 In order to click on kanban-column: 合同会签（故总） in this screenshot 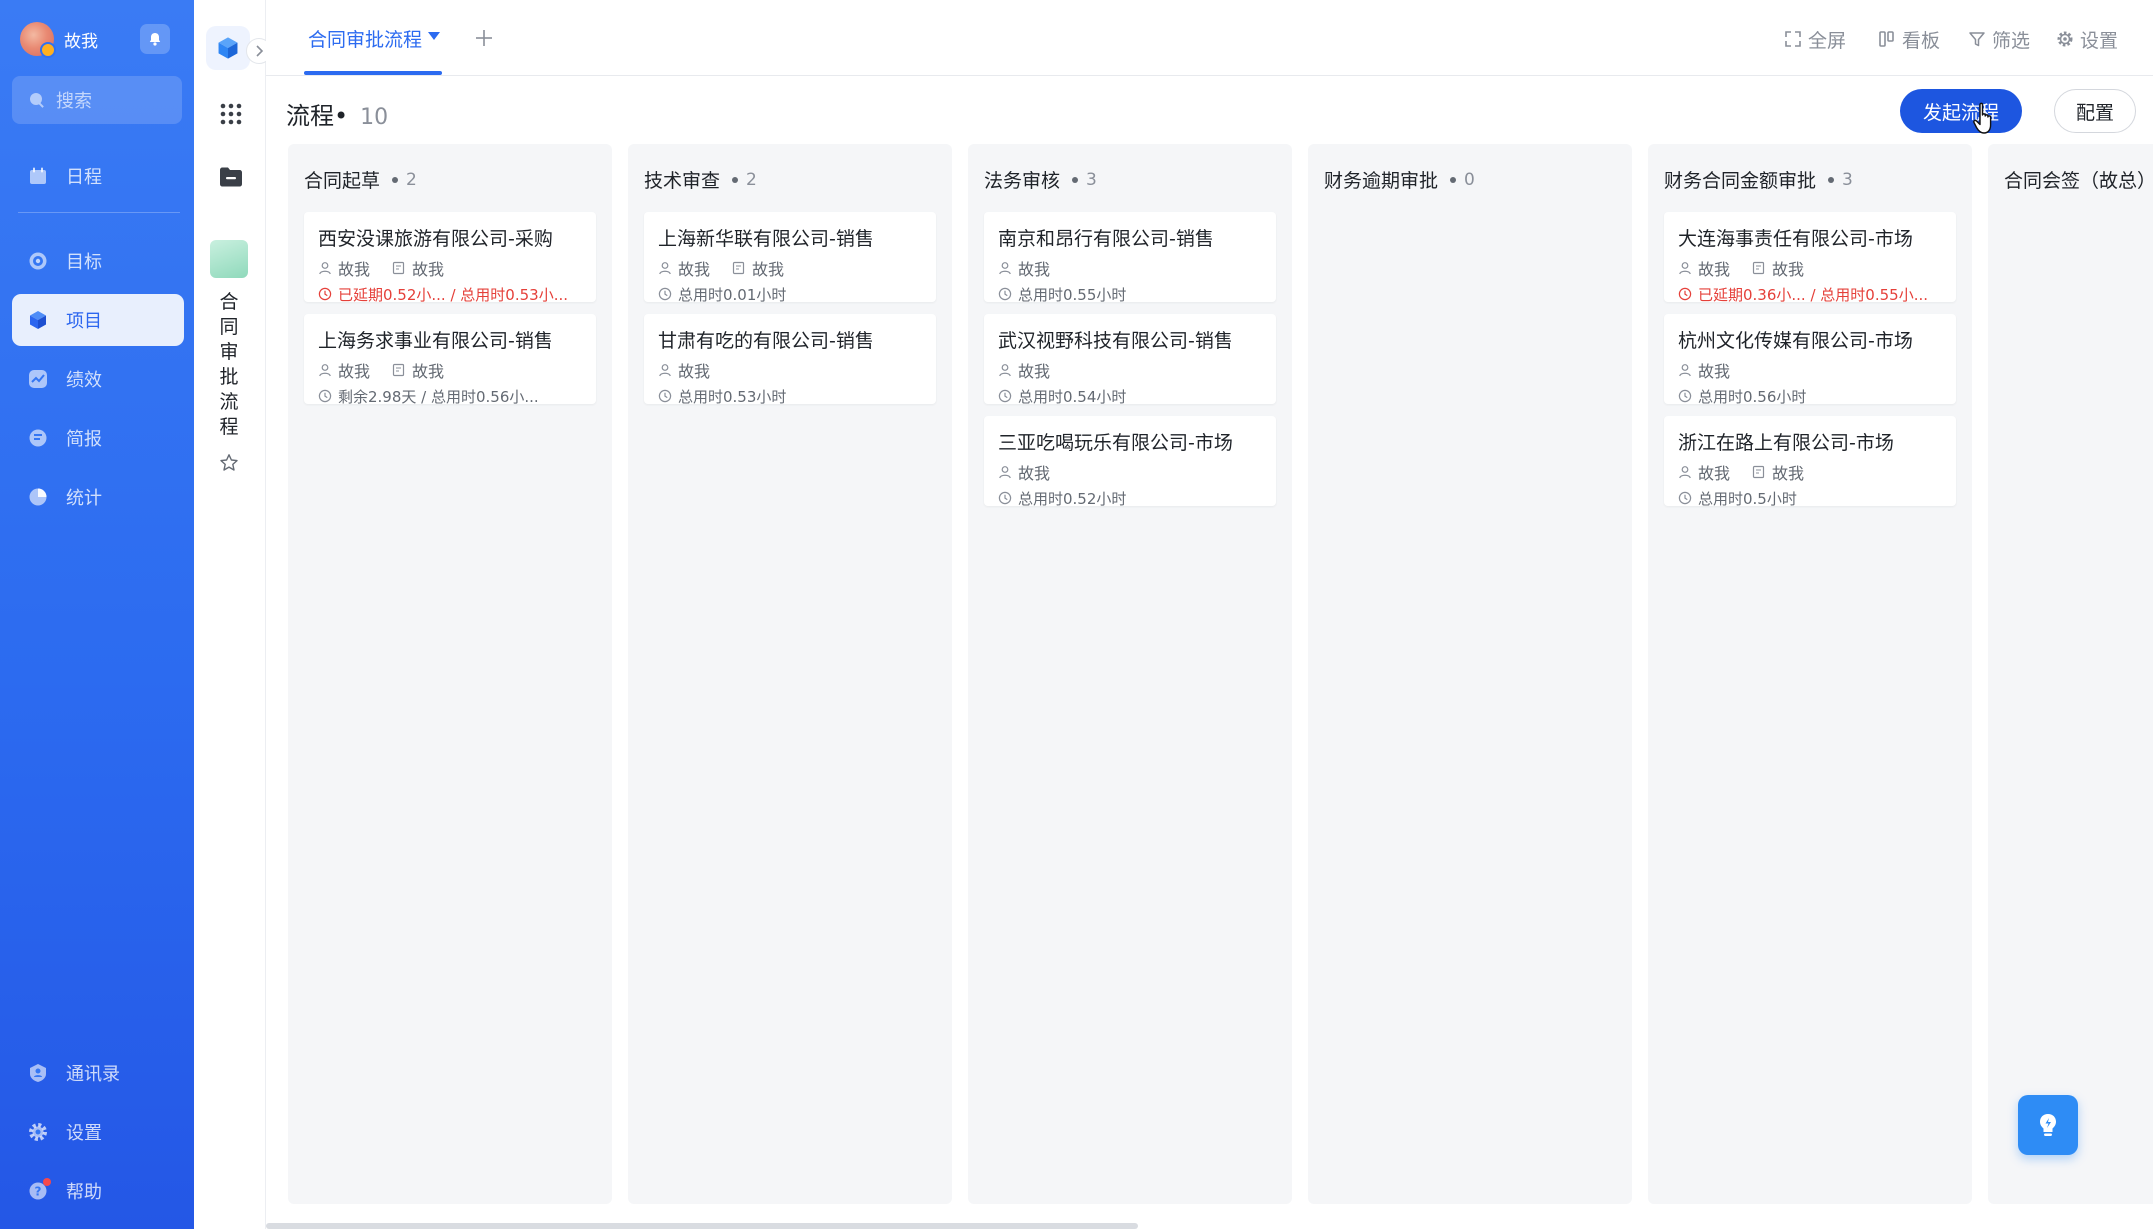, I will do `click(2070, 674)`.